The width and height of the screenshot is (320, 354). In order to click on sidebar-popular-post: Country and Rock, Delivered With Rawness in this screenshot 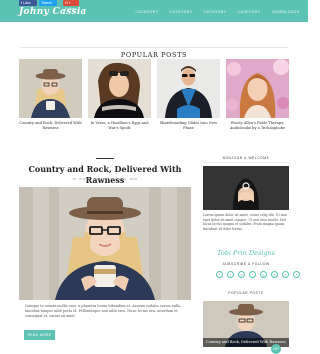, I will do `click(246, 324)`.